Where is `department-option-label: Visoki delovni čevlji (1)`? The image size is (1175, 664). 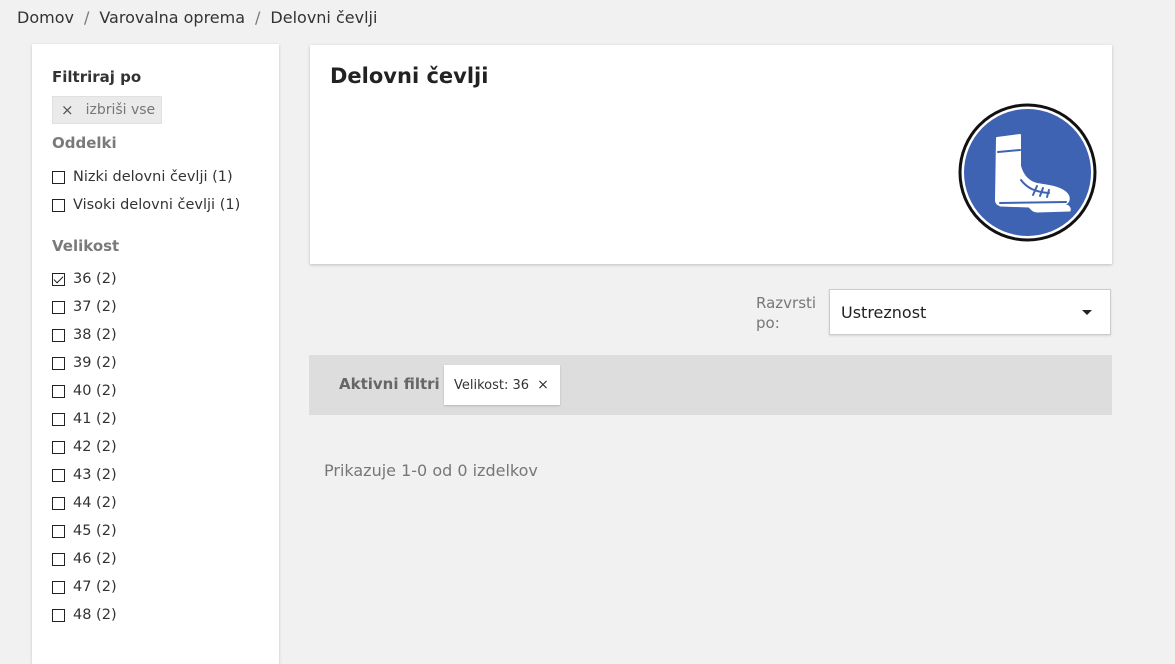
department-option-label: Visoki delovni čevlji (1) is located at coordinates (157, 205).